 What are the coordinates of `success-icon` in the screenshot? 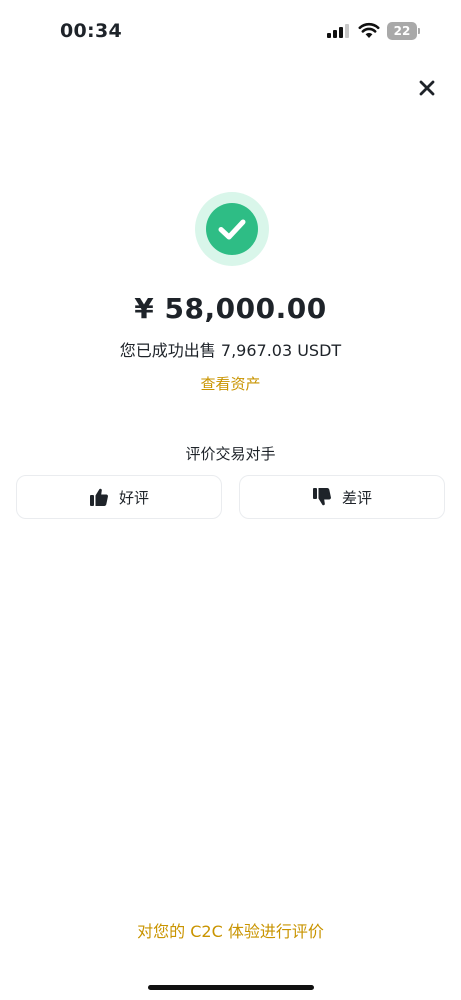 It's located at (232, 229).